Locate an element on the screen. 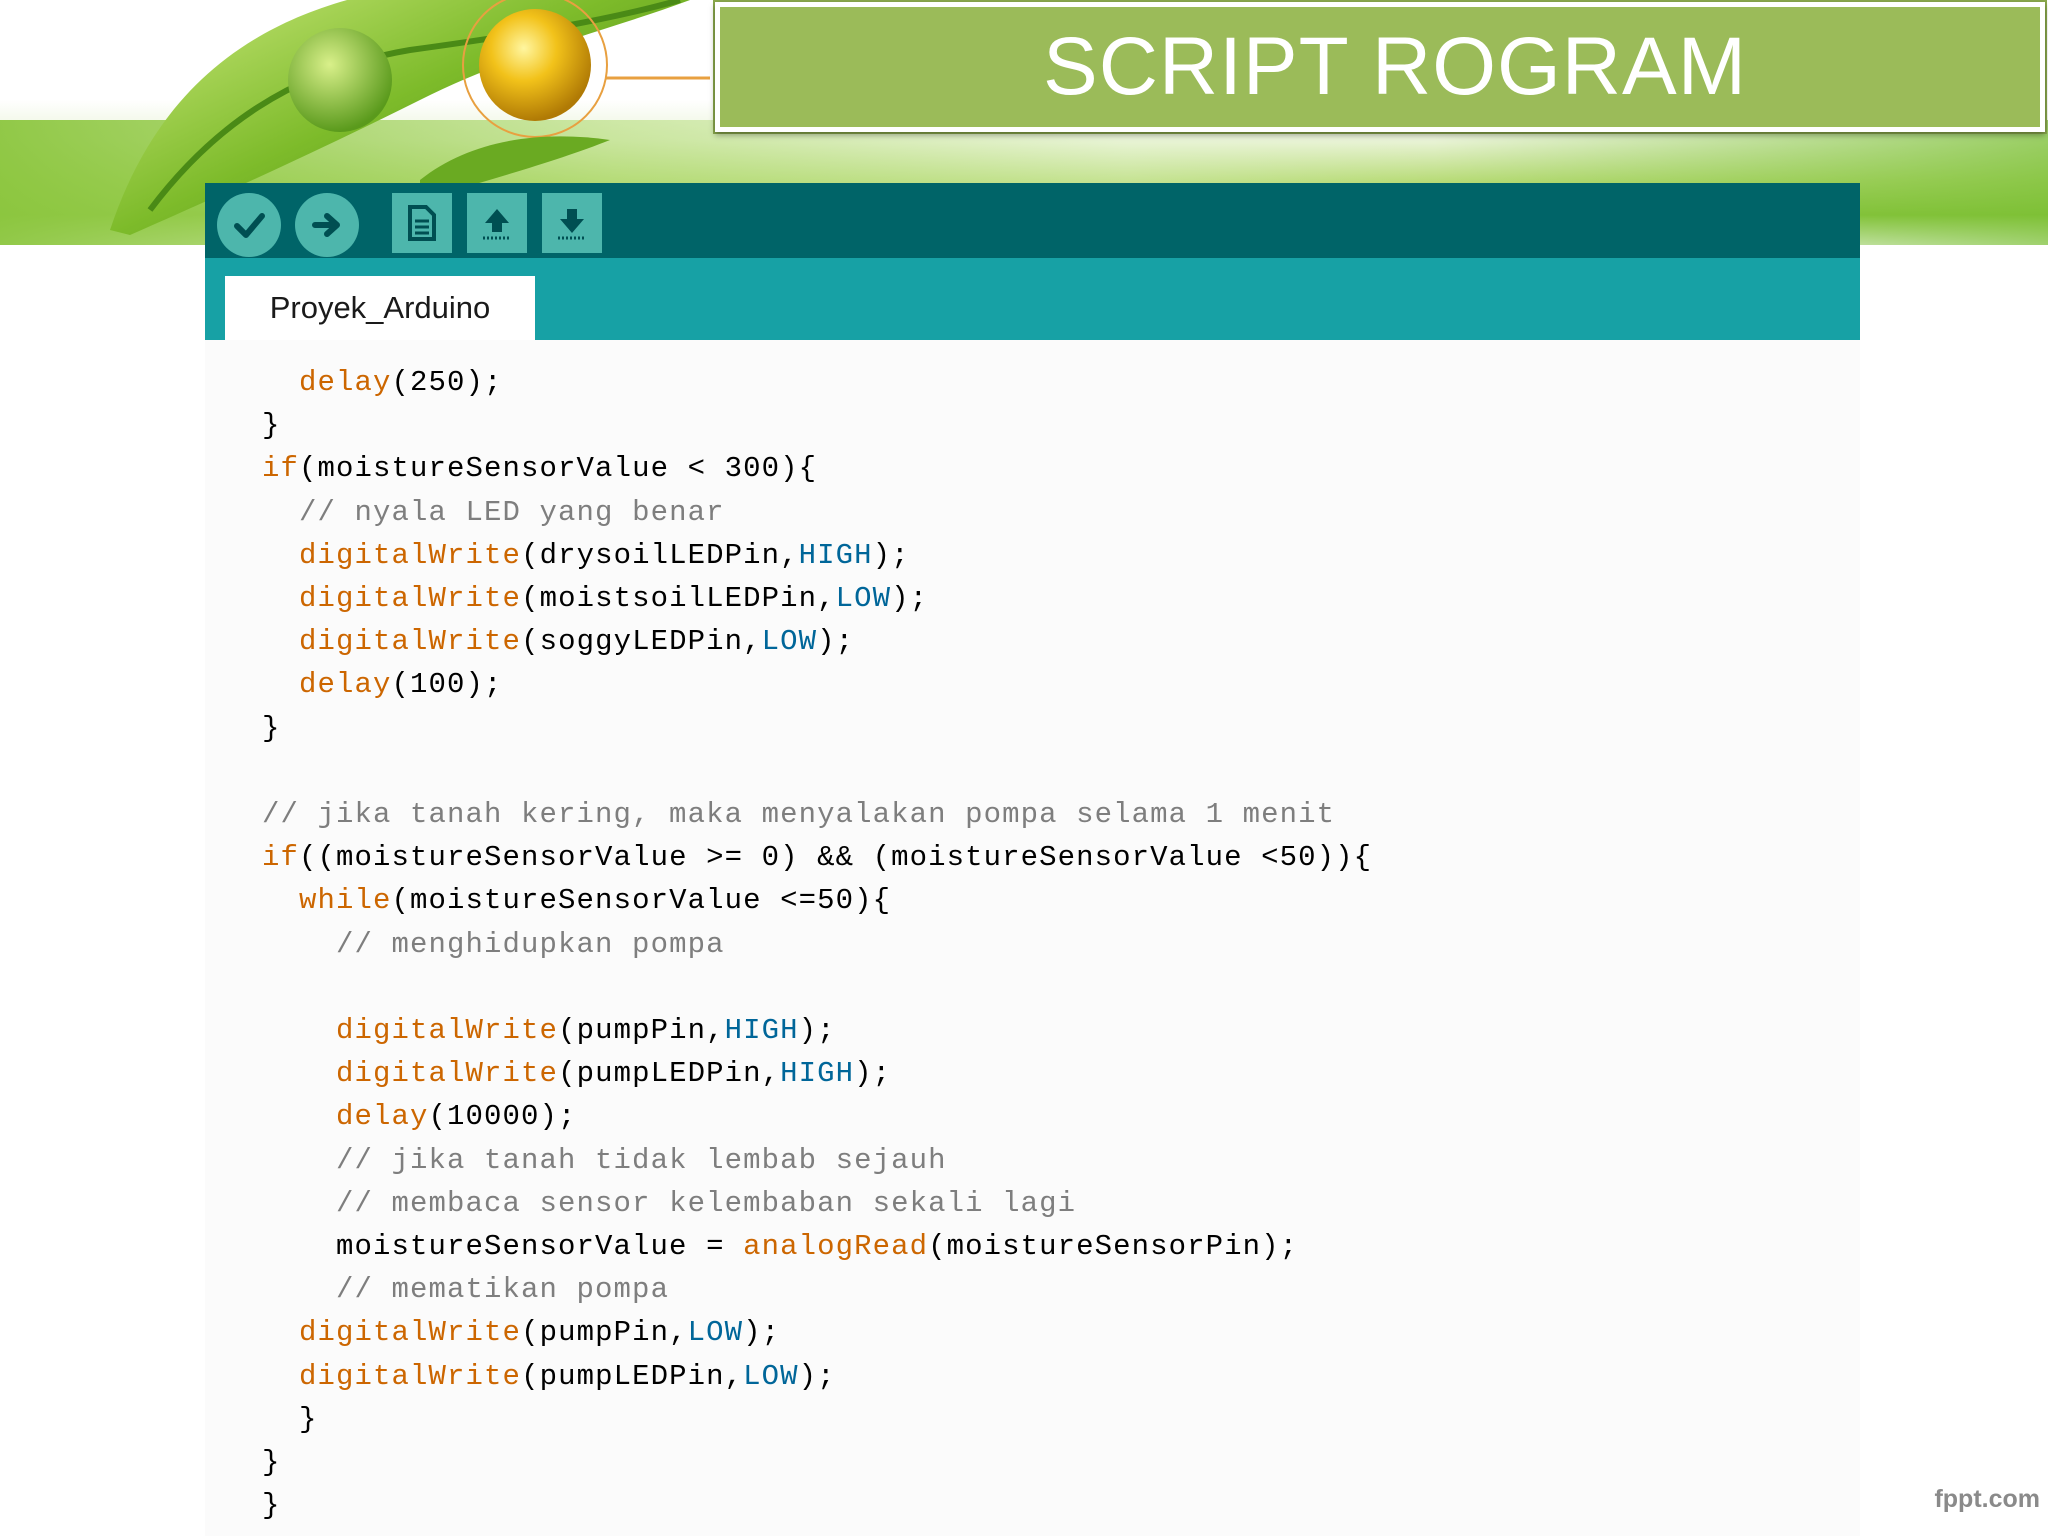  code-text: (250); is located at coordinates (447, 382).